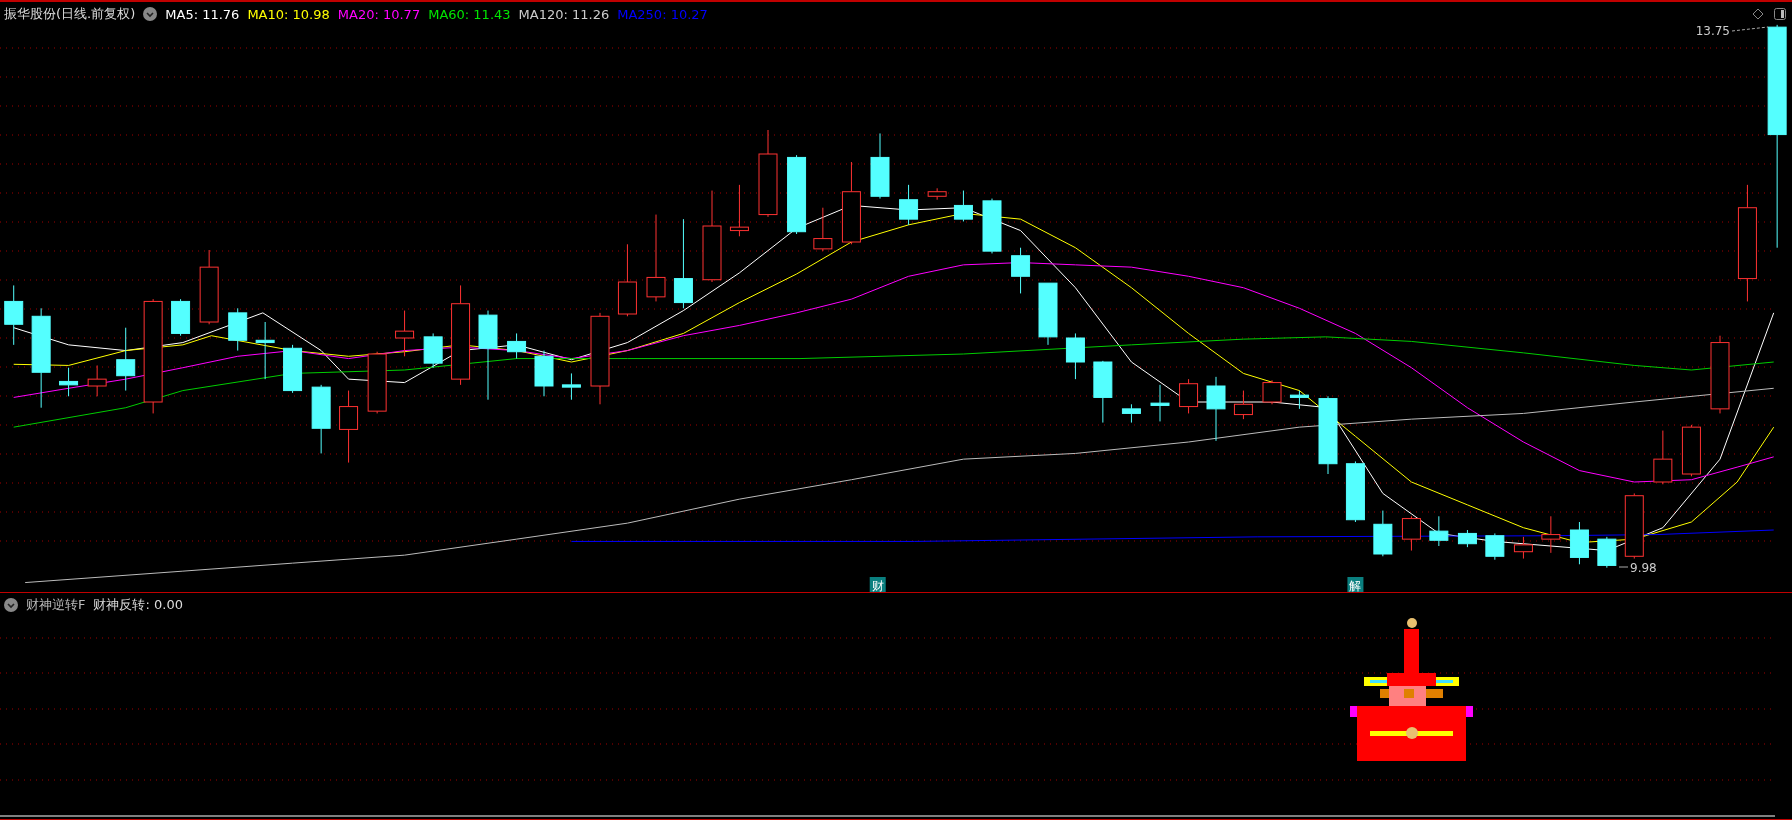 The height and width of the screenshot is (820, 1792). What do you see at coordinates (1643, 568) in the screenshot?
I see `low-price-label: 9.98` at bounding box center [1643, 568].